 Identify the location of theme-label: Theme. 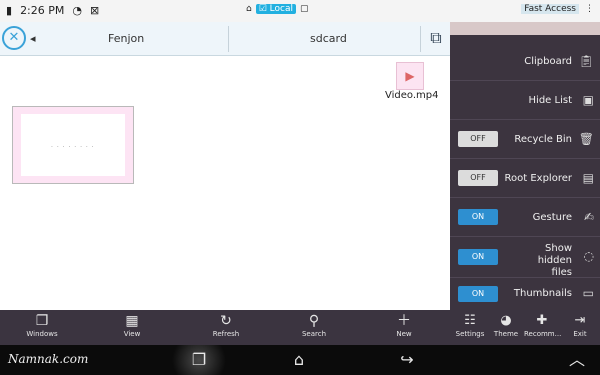
(506, 334).